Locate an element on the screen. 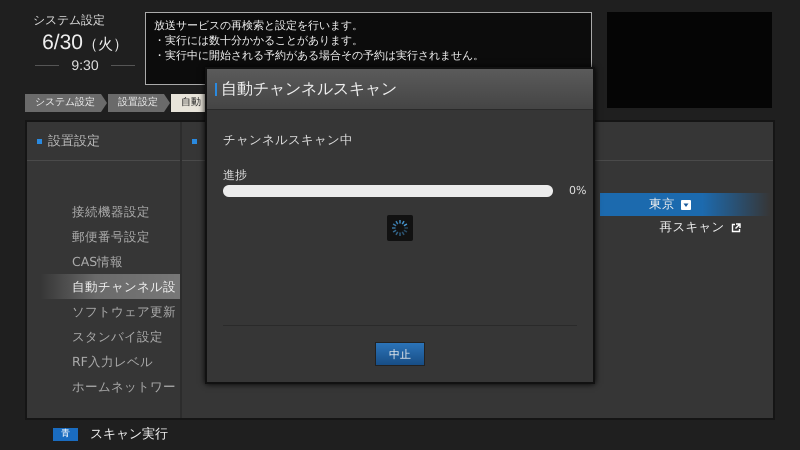 This screenshot has width=800, height=450. title-marker-icon is located at coordinates (216, 89).